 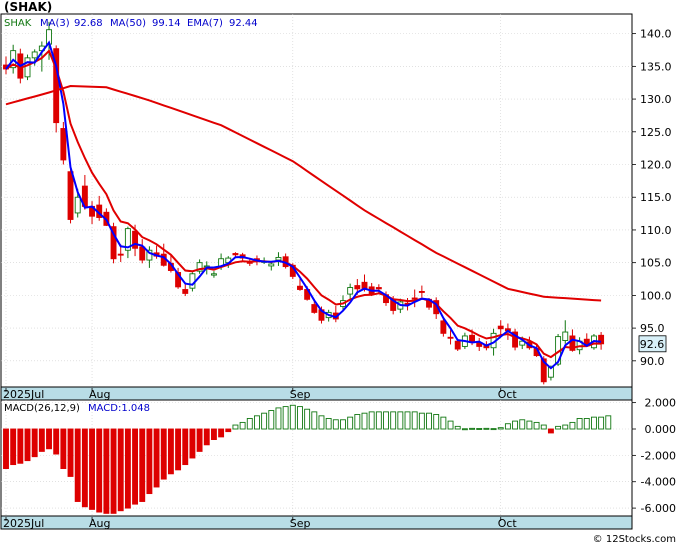 What do you see at coordinates (634, 539) in the screenshot?
I see `copyright: © 12Stocks.com` at bounding box center [634, 539].